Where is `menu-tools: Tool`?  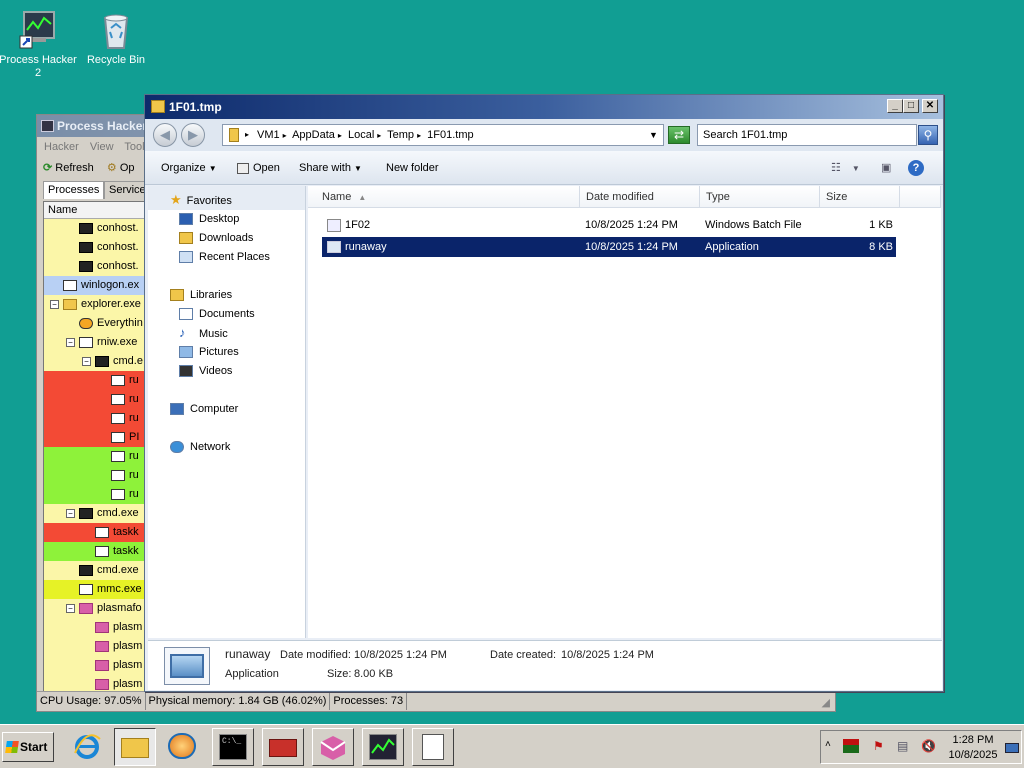
menu-tools: Tool is located at coordinates (134, 147).